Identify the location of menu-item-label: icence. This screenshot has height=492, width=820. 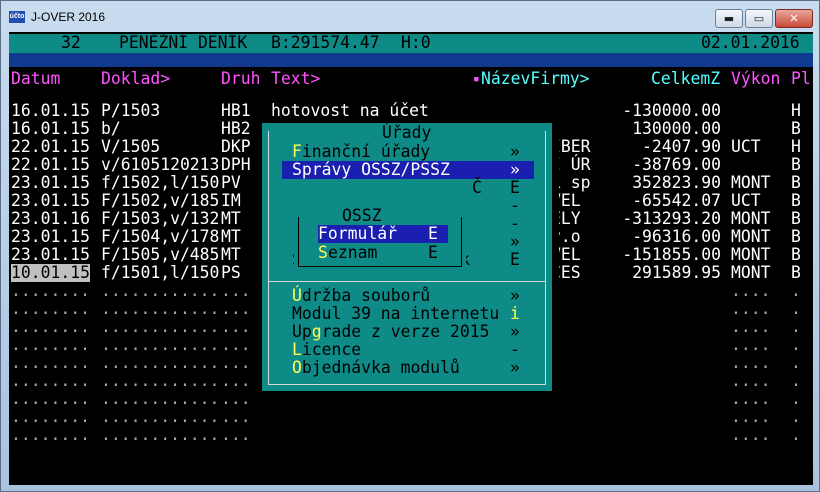
(331, 349).